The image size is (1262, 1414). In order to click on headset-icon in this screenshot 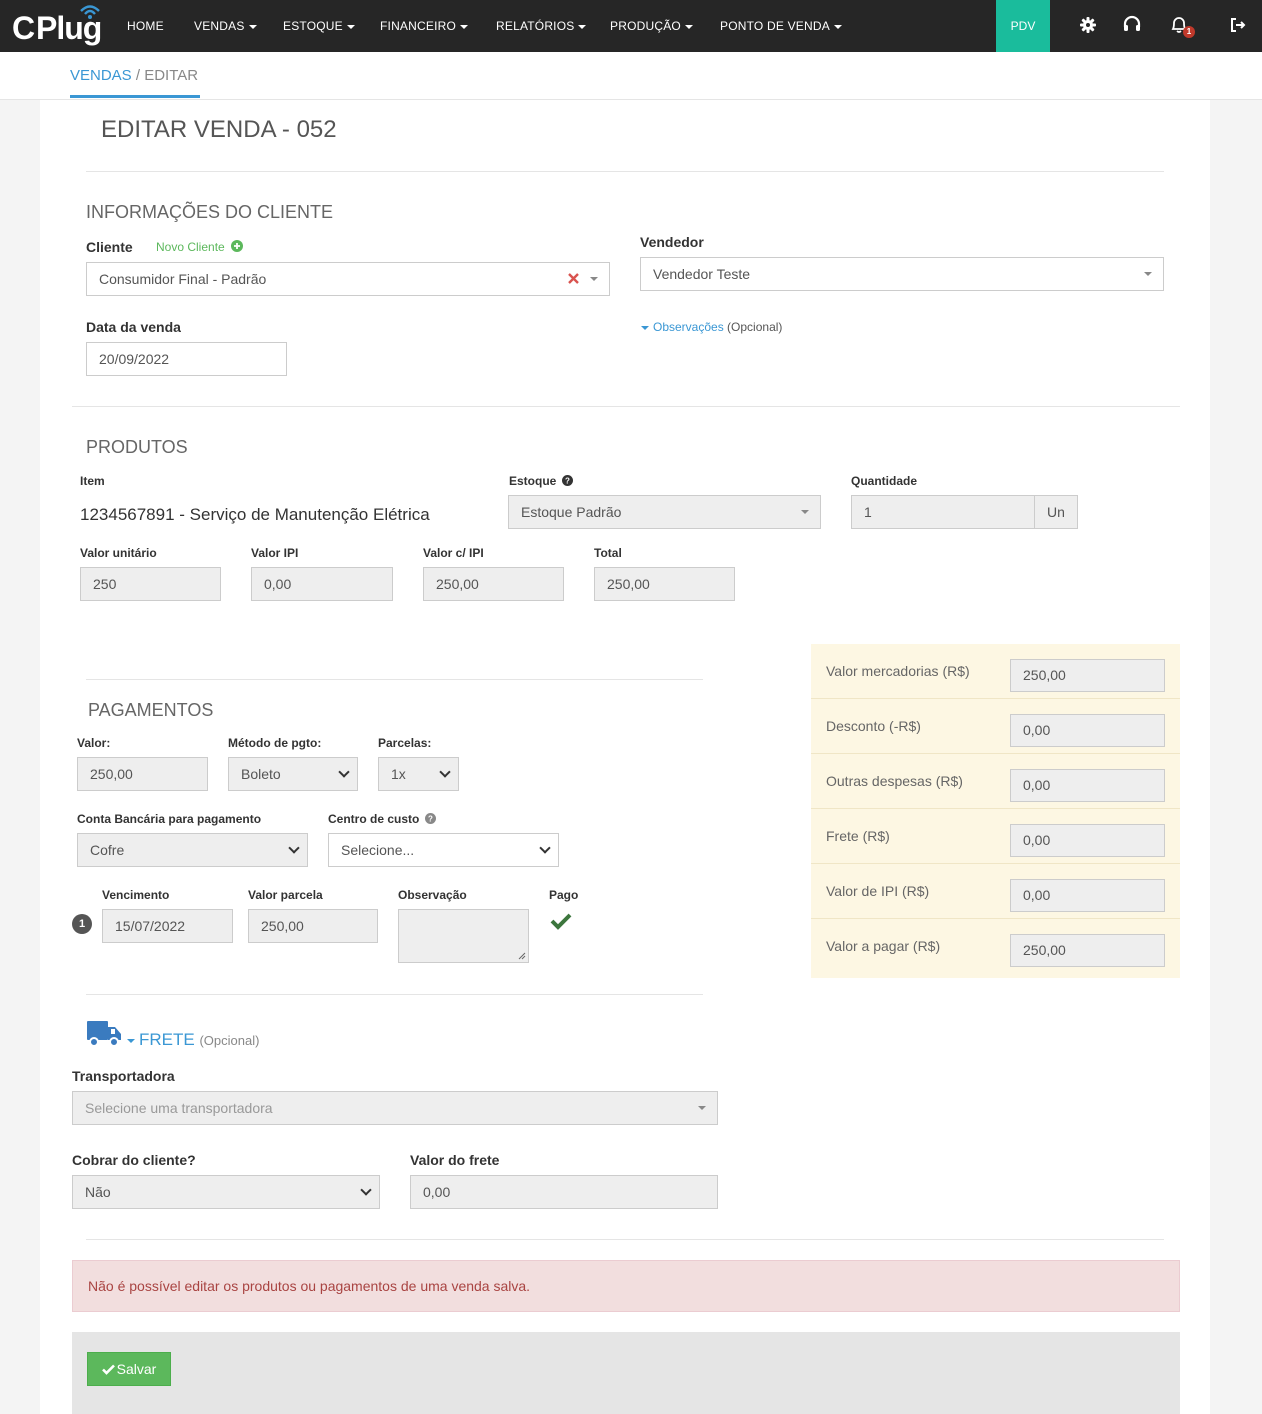, I will do `click(1132, 25)`.